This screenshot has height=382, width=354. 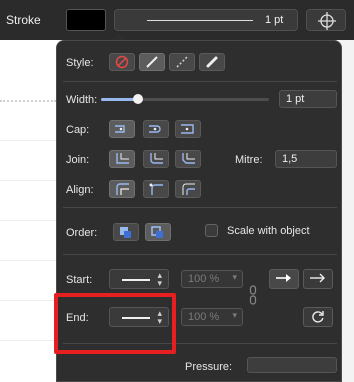 I want to click on round-join-icon, so click(x=156, y=158).